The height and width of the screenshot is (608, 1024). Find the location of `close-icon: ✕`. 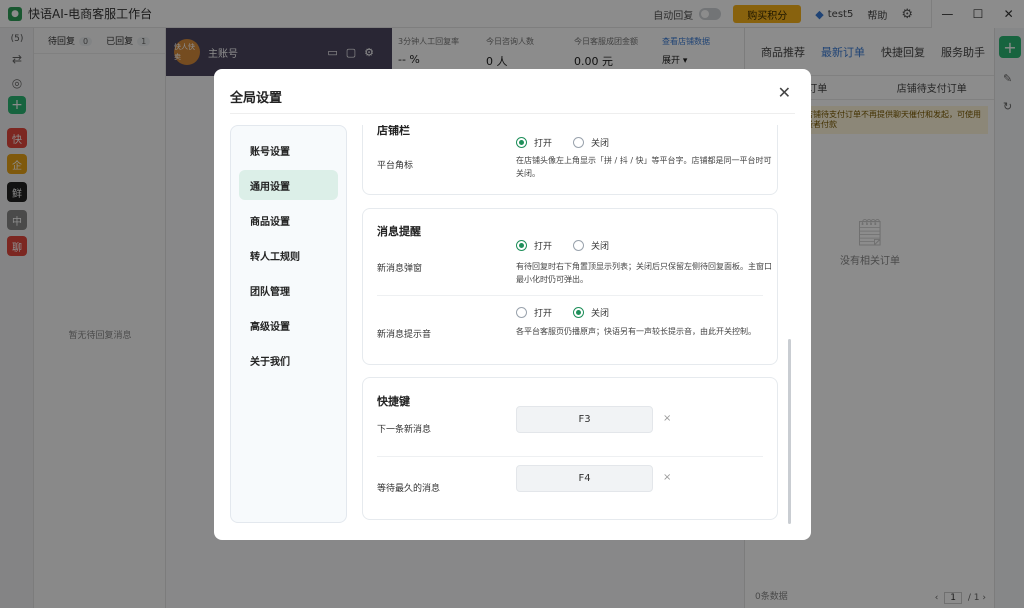

close-icon: ✕ is located at coordinates (784, 92).